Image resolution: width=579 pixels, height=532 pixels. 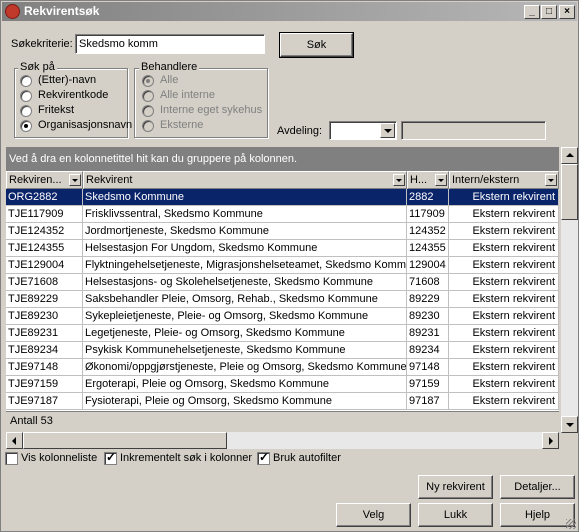 I want to click on table-cell: Frisklivssentral, Skedsmo Kommune, so click(x=245, y=214).